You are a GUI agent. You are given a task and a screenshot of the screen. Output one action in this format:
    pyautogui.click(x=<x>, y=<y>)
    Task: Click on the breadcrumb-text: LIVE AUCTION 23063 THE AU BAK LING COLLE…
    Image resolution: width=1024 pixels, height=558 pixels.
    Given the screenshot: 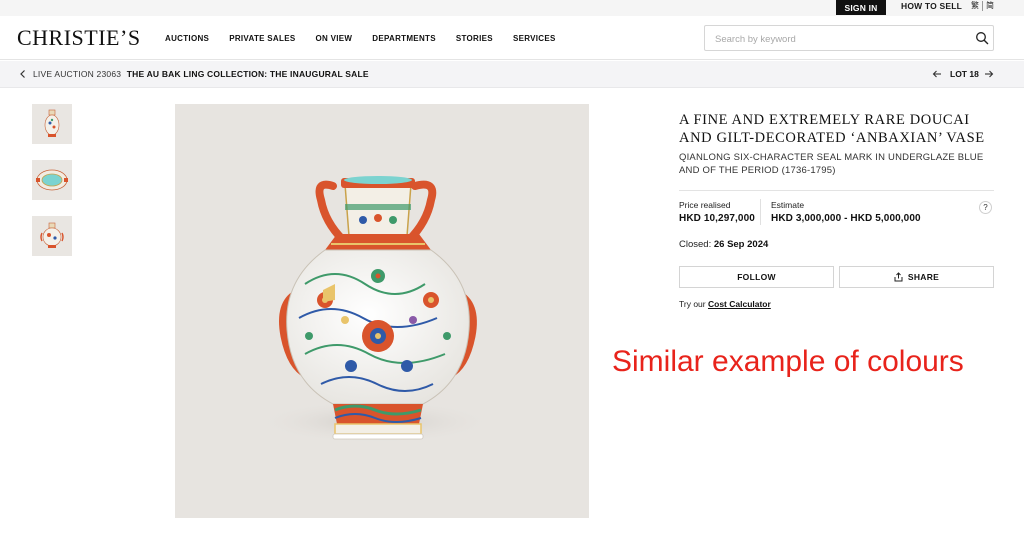 What is the action you would take?
    pyautogui.click(x=201, y=74)
    